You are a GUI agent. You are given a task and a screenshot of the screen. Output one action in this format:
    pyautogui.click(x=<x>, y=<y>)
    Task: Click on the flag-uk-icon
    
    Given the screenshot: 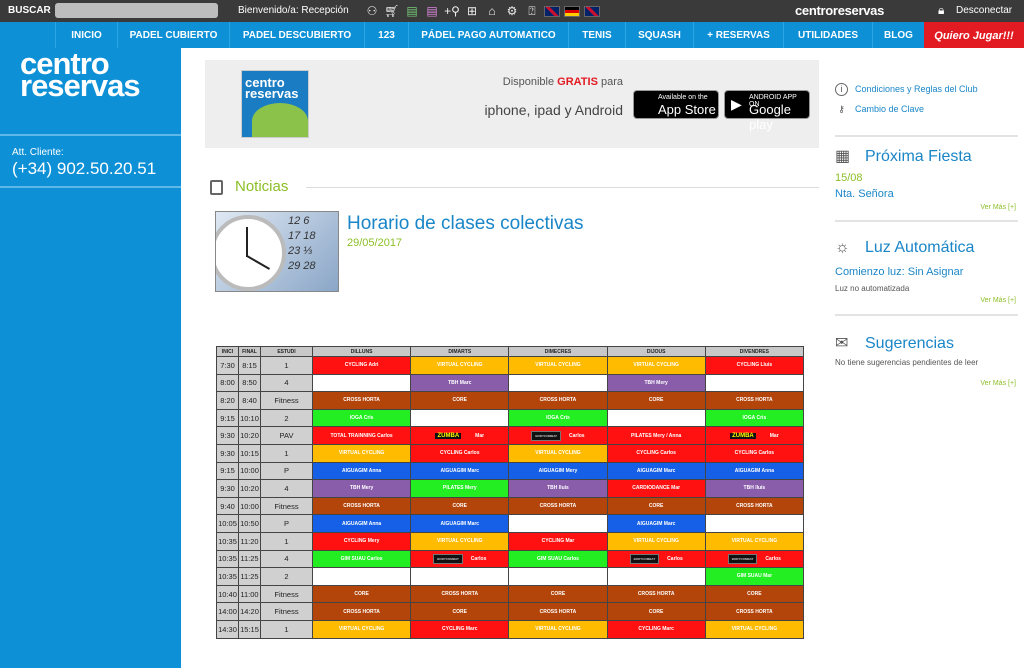 What is the action you would take?
    pyautogui.click(x=552, y=11)
    